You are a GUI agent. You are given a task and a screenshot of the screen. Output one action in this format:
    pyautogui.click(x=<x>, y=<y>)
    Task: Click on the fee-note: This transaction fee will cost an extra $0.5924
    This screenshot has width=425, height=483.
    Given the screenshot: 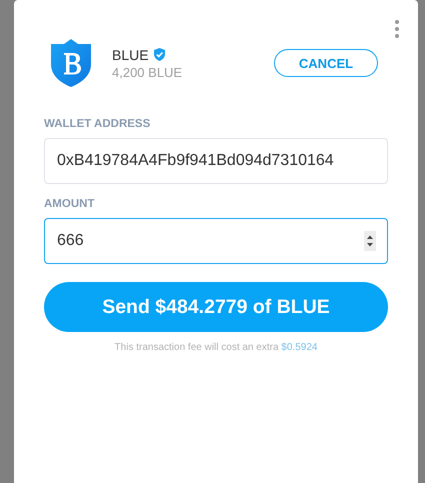 What is the action you would take?
    pyautogui.click(x=216, y=347)
    